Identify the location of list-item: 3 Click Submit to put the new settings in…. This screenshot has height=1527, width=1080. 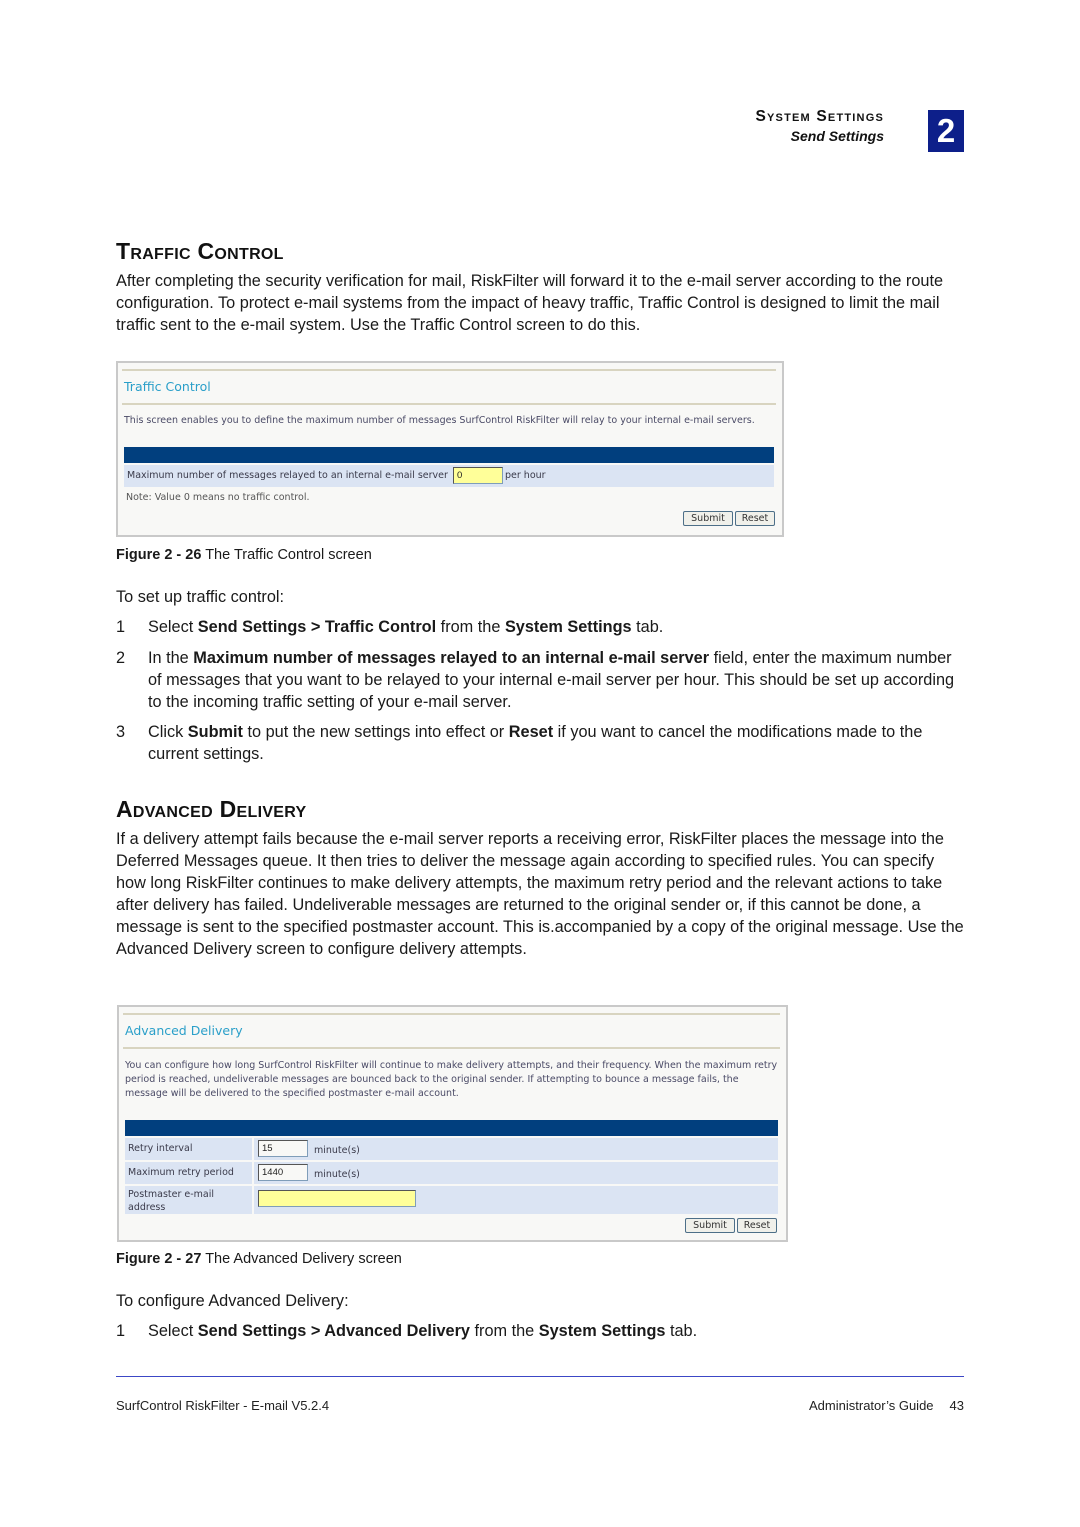
(541, 743).